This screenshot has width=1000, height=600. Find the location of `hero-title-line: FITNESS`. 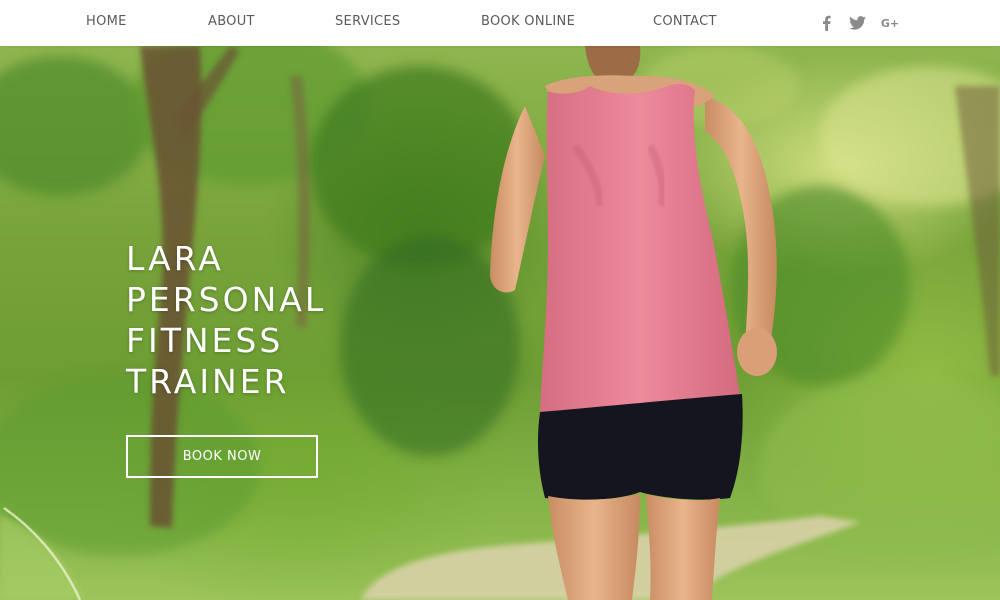

hero-title-line: FITNESS is located at coordinates (205, 340).